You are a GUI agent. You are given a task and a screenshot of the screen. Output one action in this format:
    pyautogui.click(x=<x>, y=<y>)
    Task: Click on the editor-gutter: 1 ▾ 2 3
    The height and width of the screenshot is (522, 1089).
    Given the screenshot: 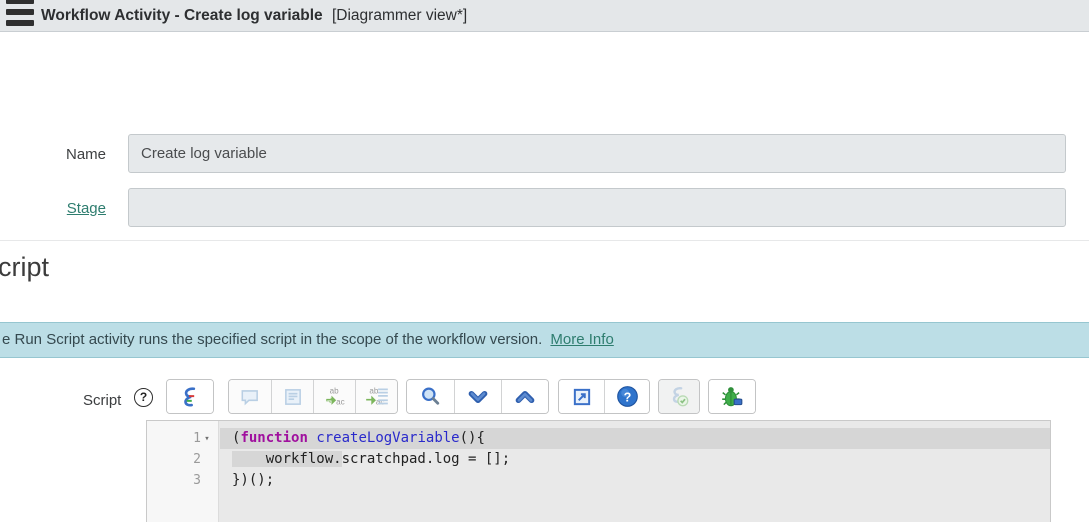 What is the action you would take?
    pyautogui.click(x=183, y=471)
    